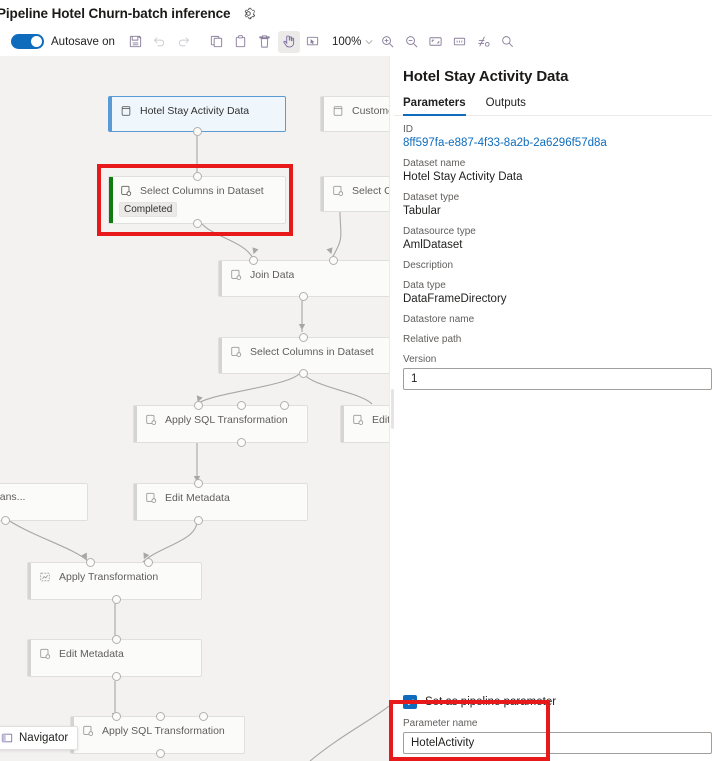  What do you see at coordinates (506, 106) in the screenshot?
I see `tab-outputs: Outputs` at bounding box center [506, 106].